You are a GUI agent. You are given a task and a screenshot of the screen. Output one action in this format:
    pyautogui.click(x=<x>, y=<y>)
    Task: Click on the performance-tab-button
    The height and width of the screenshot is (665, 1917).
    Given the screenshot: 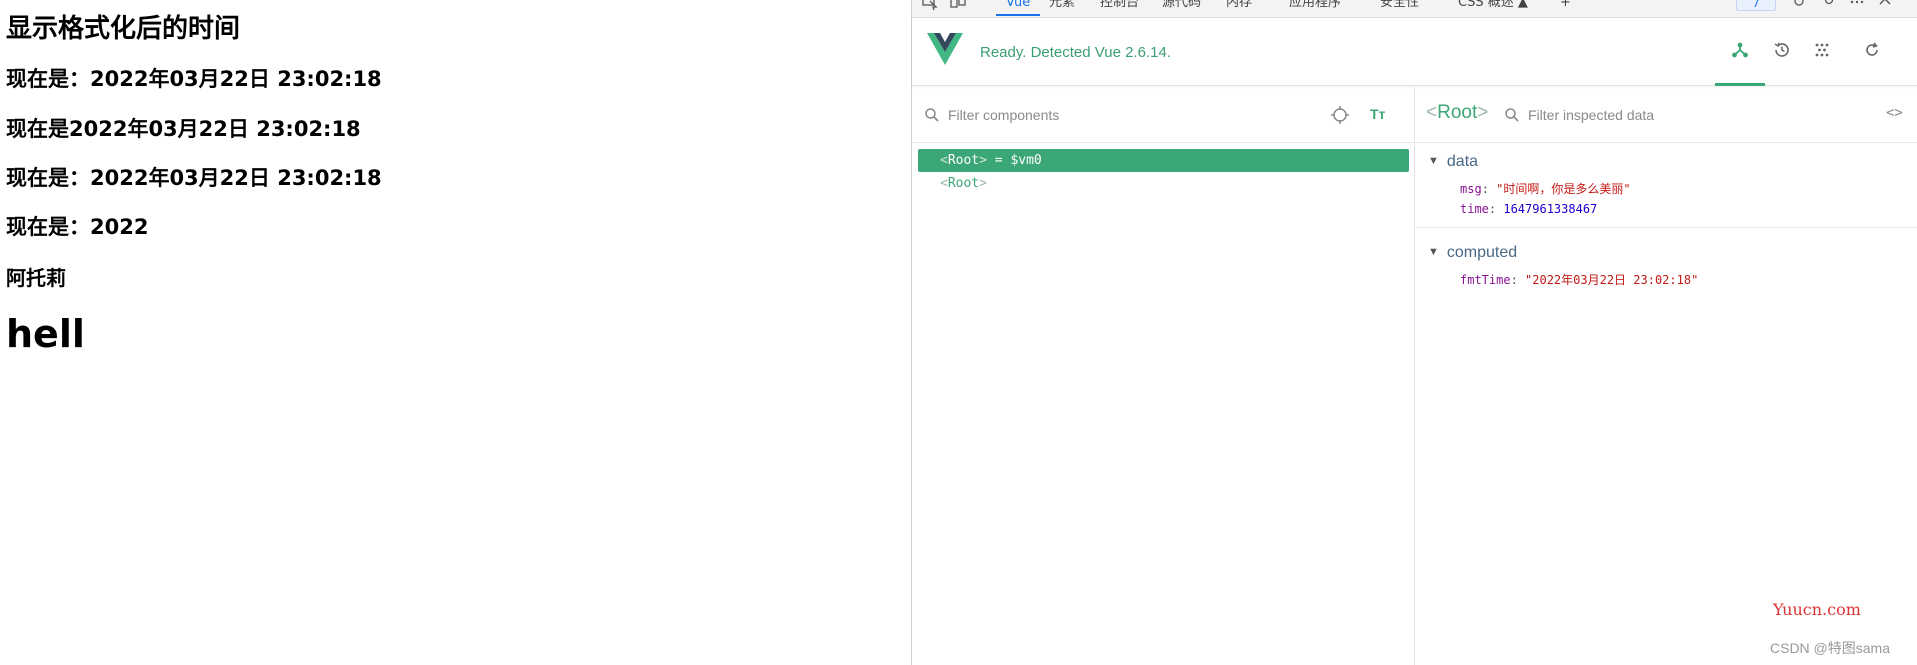 What is the action you would take?
    pyautogui.click(x=1822, y=50)
    